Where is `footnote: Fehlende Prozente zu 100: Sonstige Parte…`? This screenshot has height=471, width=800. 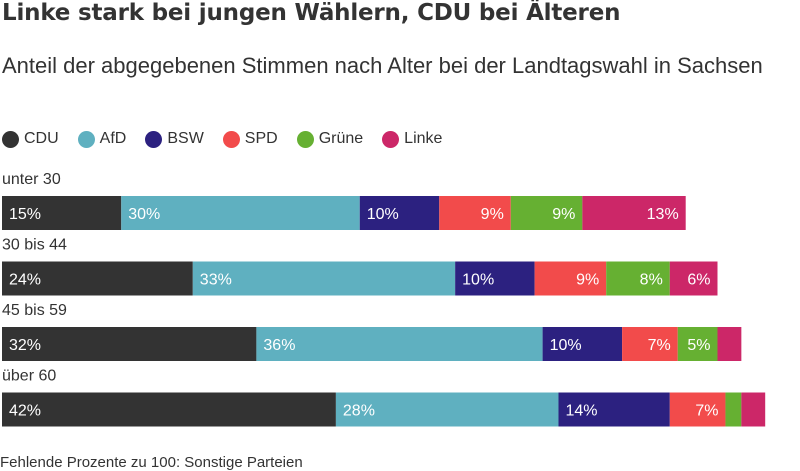 footnote: Fehlende Prozente zu 100: Sonstige Parte… is located at coordinates (151, 462).